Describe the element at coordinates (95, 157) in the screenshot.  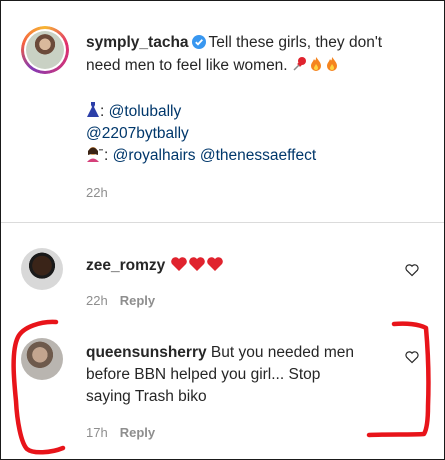
I see `haircut-emoji` at that location.